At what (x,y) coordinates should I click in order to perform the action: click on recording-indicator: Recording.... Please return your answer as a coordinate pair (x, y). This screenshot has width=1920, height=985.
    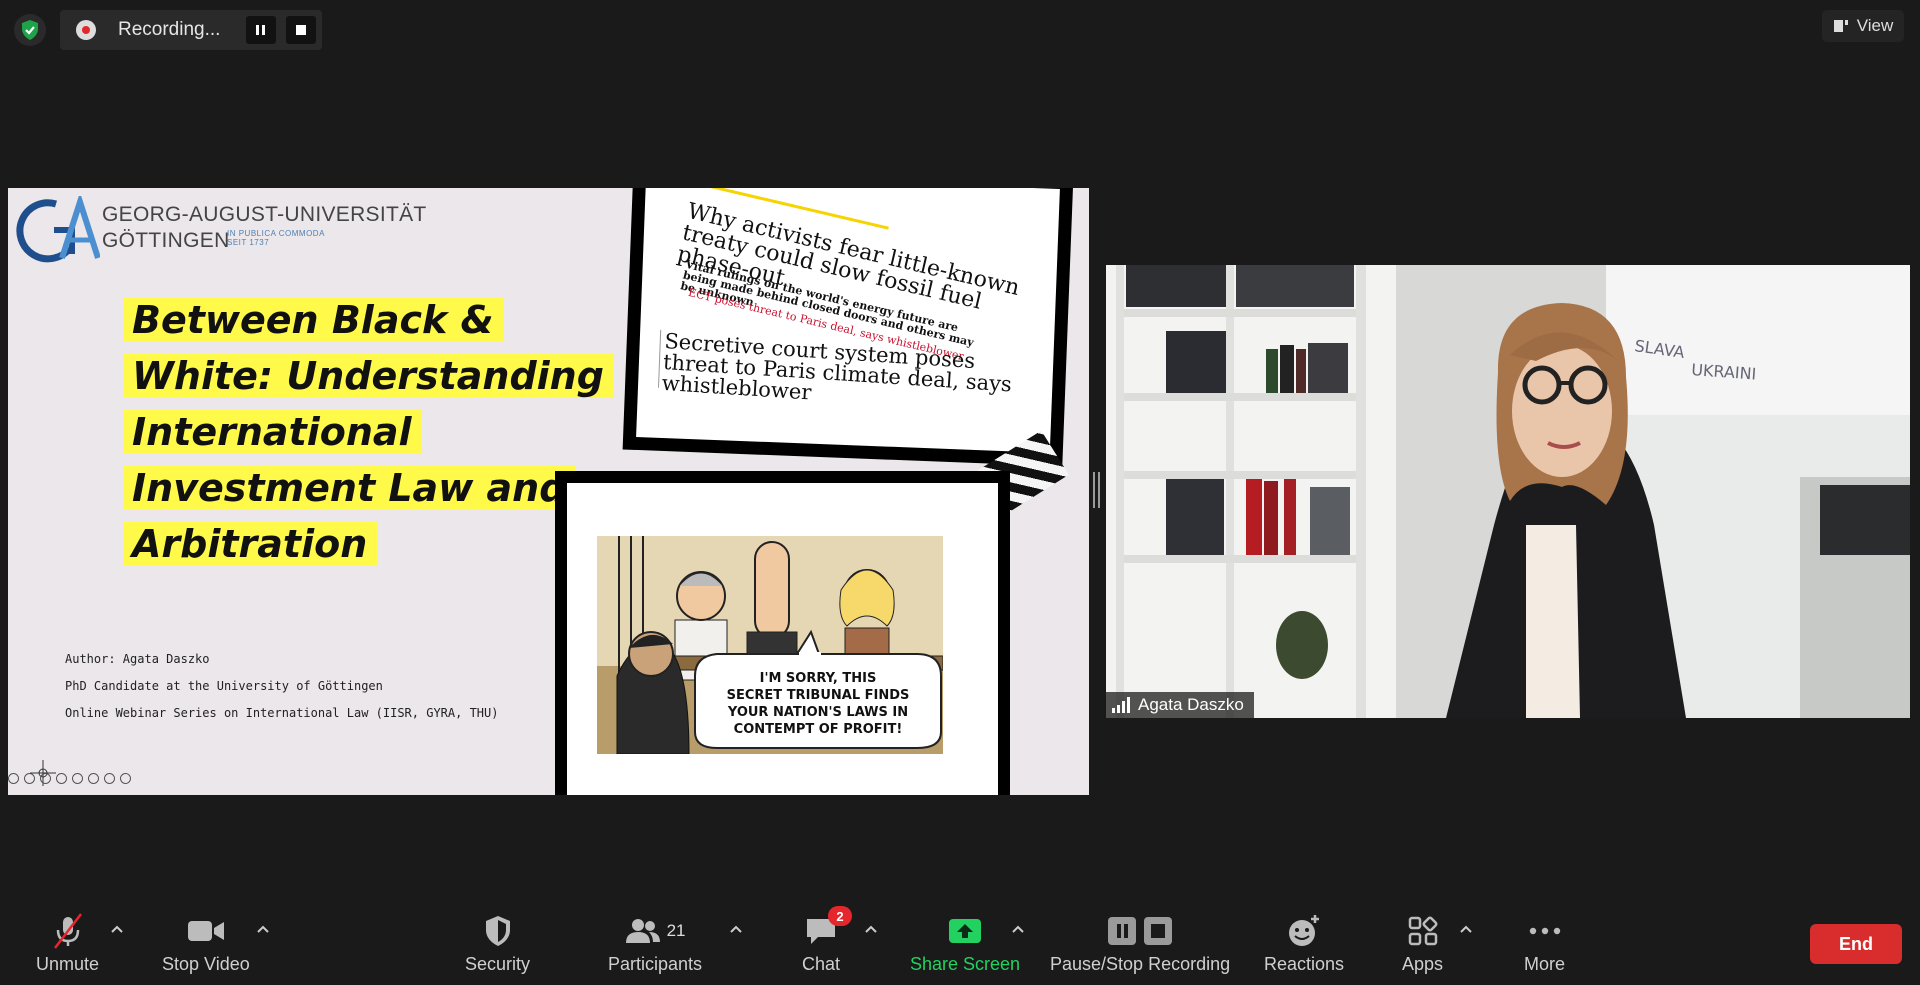
    Looking at the image, I should click on (191, 30).